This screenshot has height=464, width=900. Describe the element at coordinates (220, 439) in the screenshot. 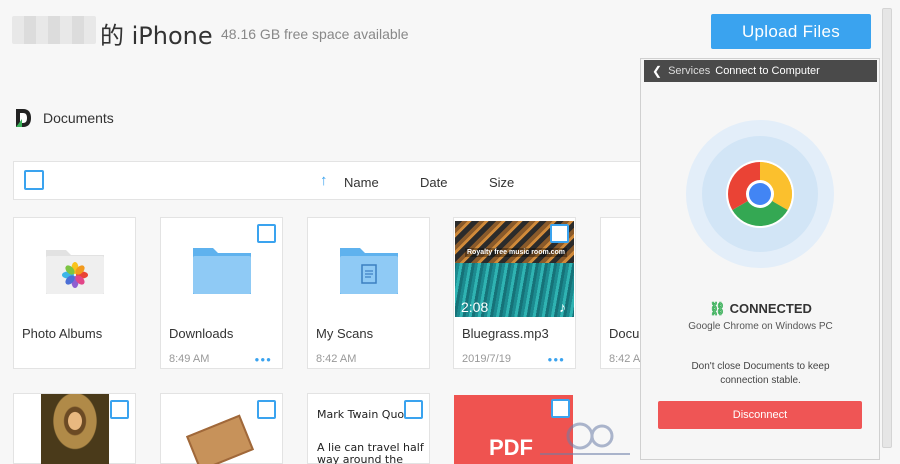

I see `package-image` at that location.